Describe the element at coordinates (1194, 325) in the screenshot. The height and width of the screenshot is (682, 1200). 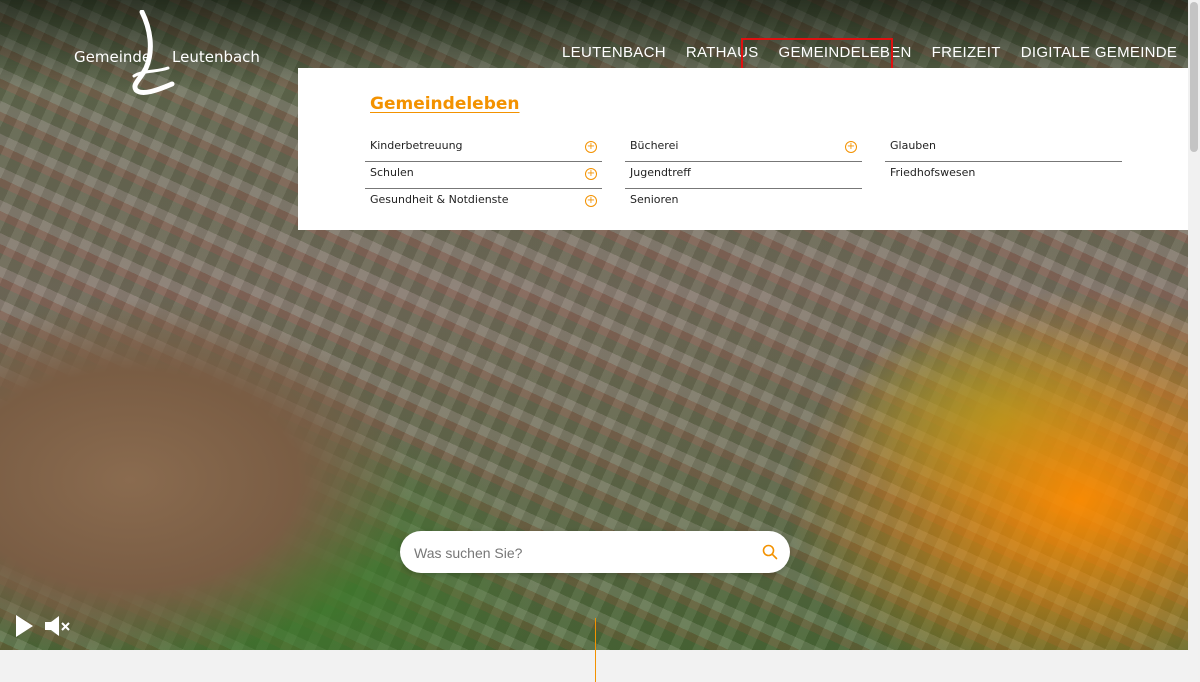
I see `scrollbar` at that location.